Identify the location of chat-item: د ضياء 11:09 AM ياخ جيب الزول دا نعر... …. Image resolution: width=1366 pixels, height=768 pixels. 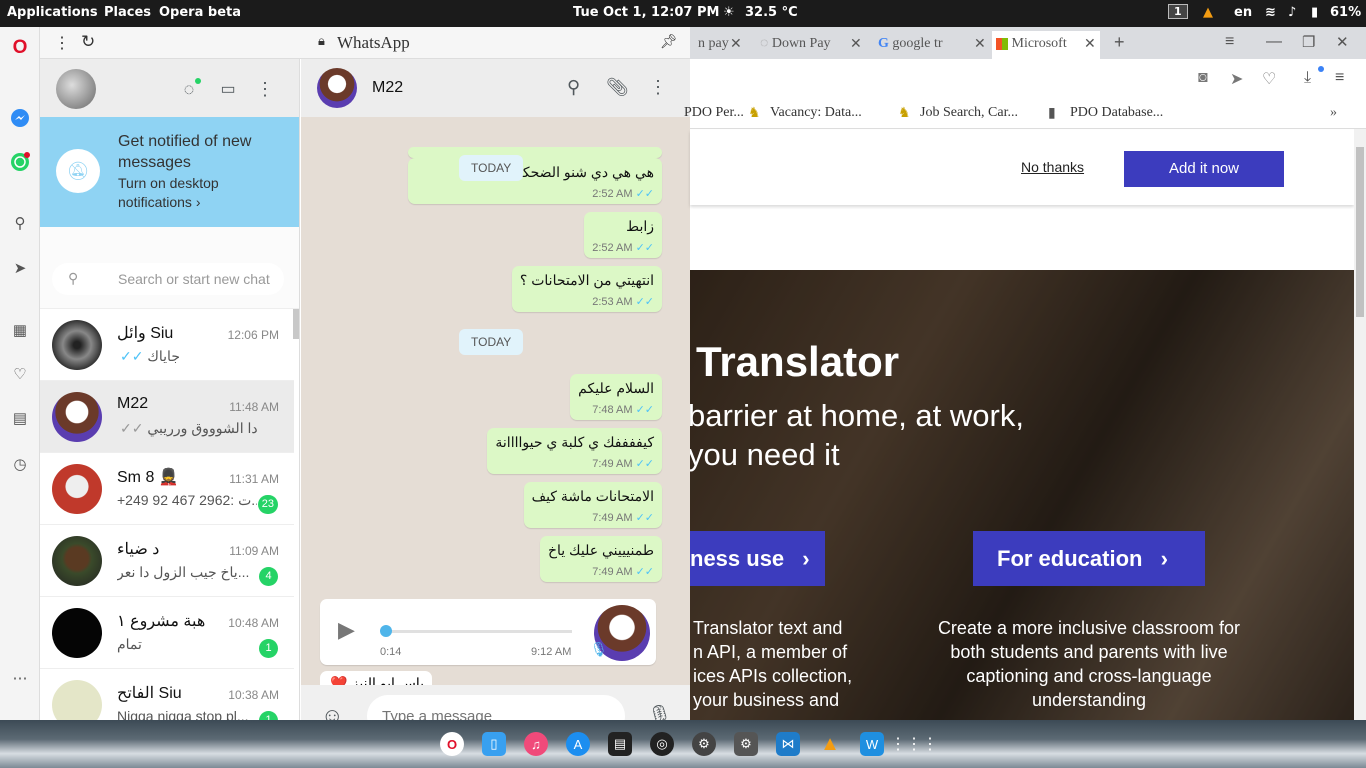
(167, 561).